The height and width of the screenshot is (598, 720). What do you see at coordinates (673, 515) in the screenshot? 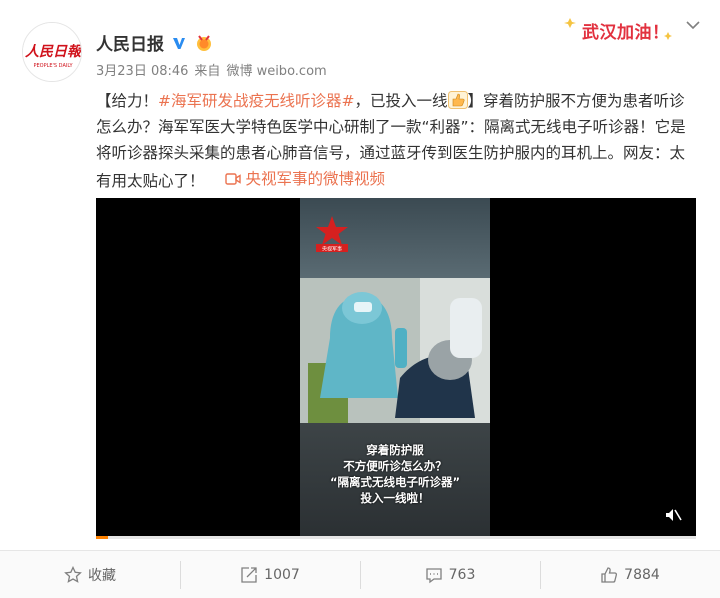
I see `mute-icon` at bounding box center [673, 515].